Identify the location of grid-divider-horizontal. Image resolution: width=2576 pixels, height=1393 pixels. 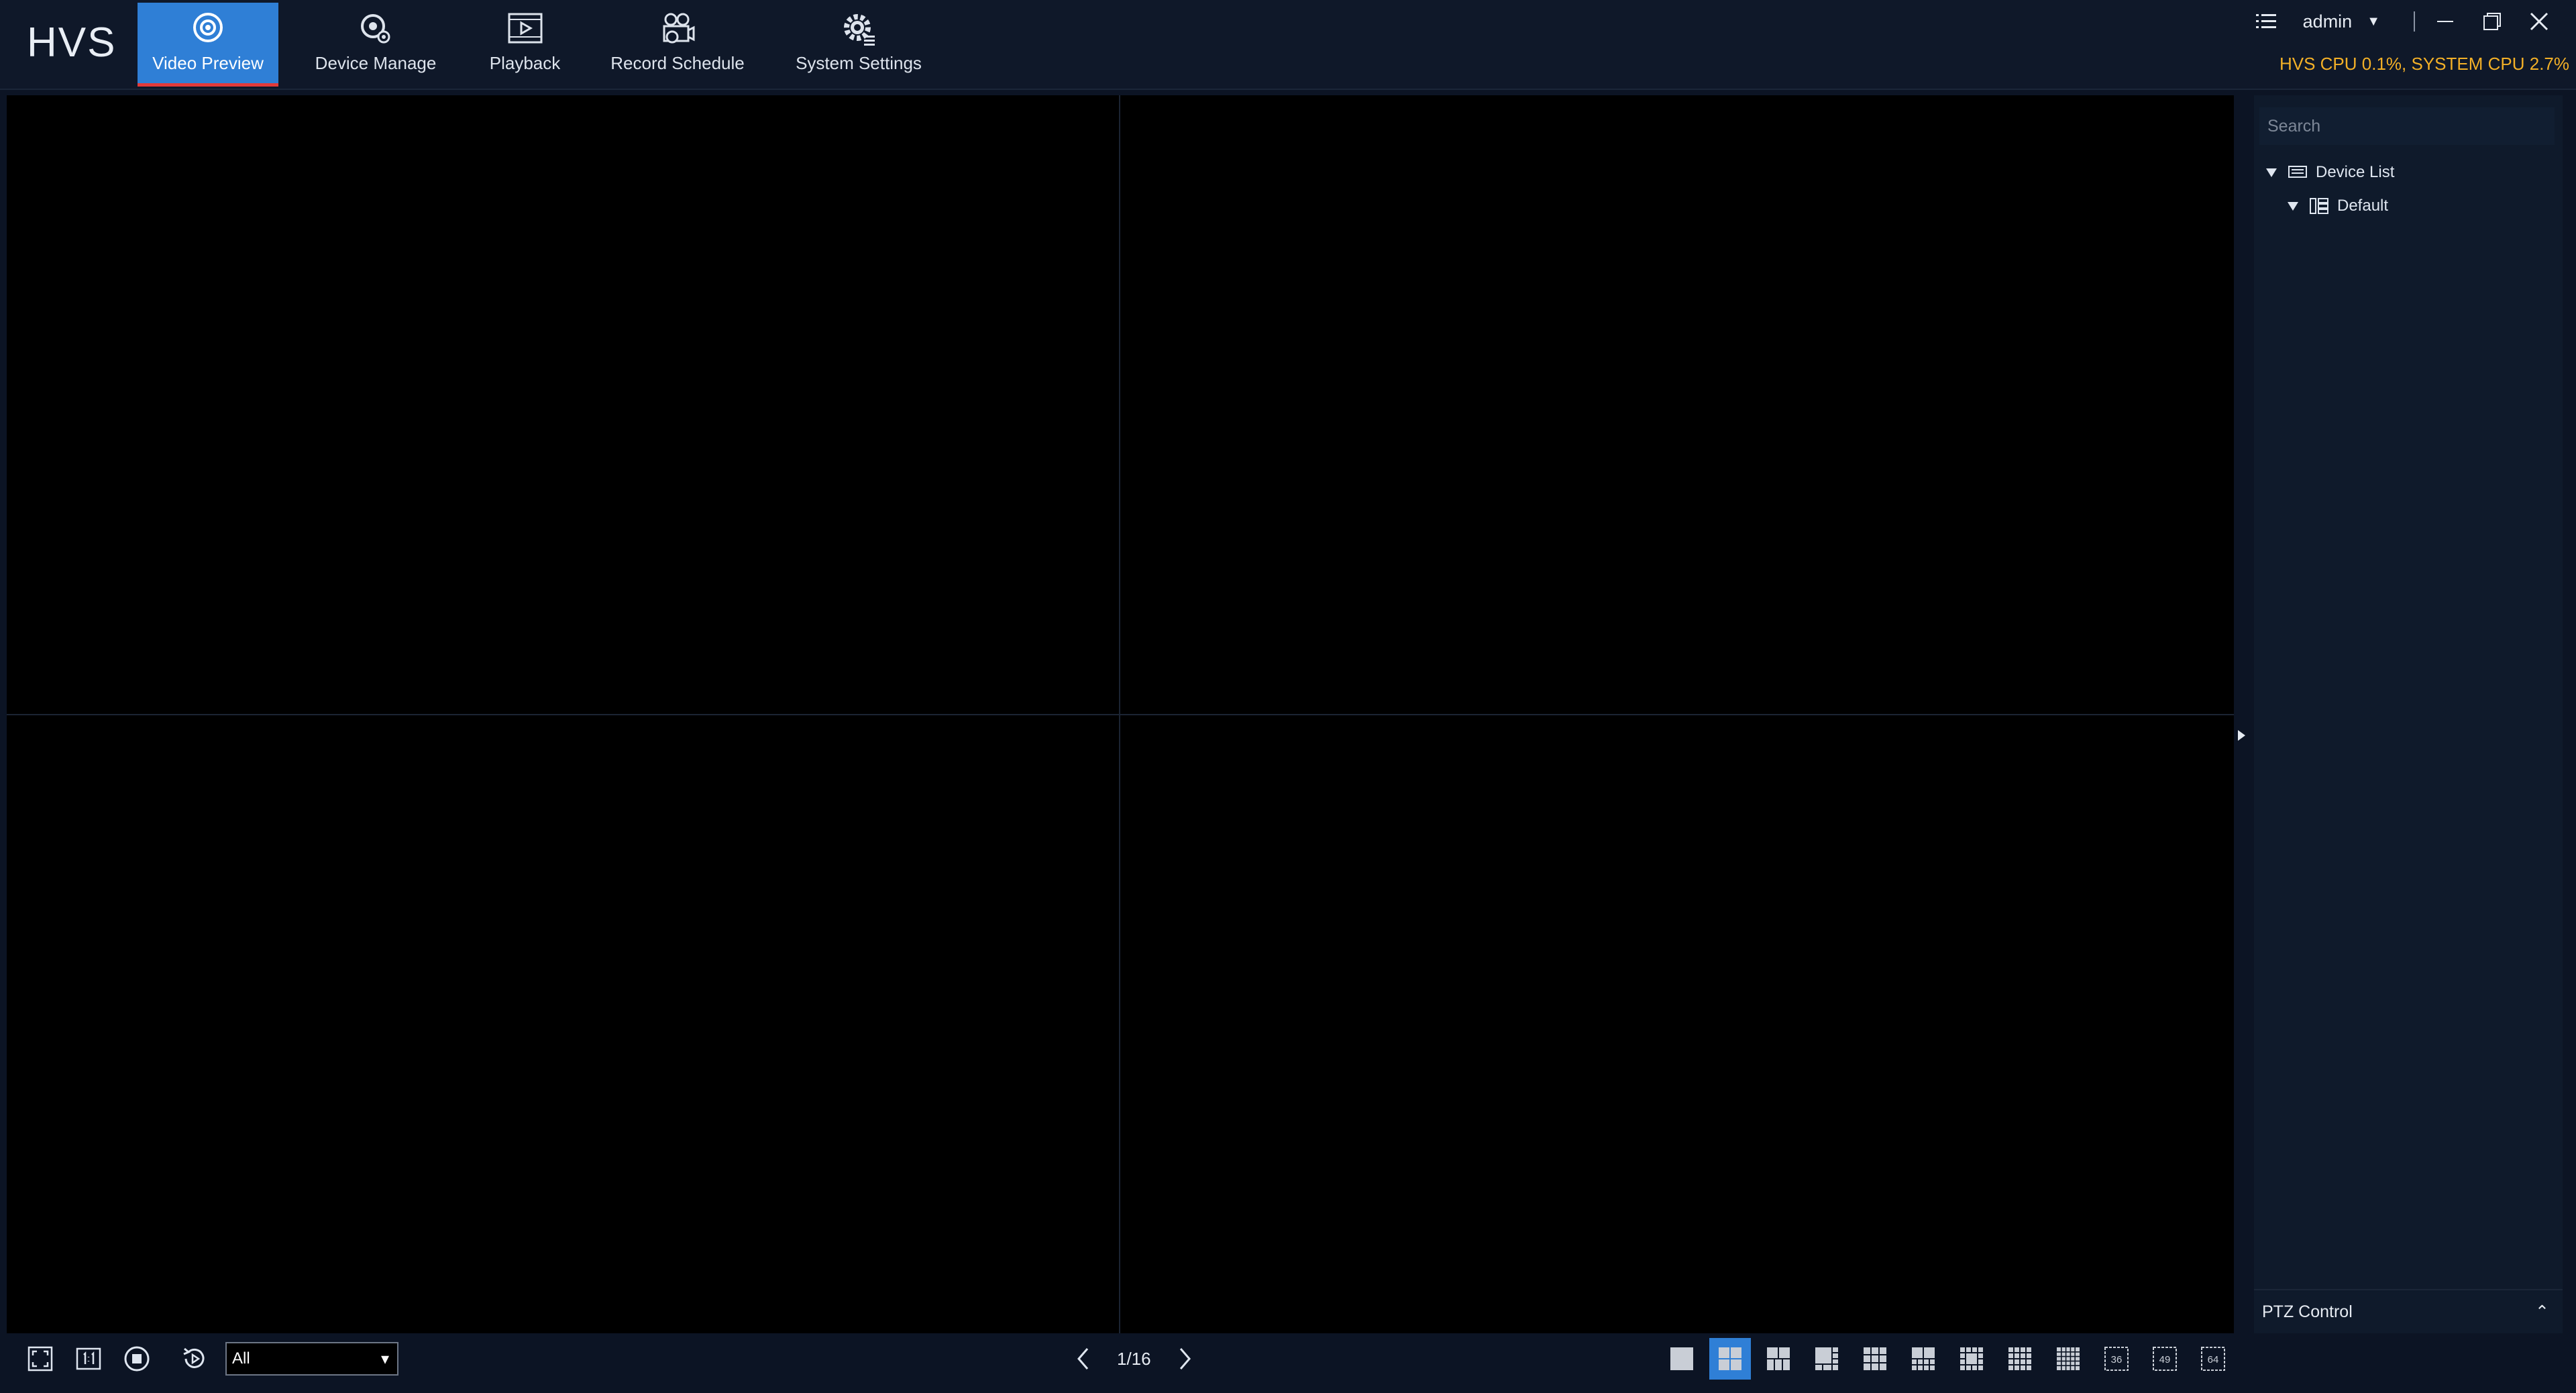
(1120, 714).